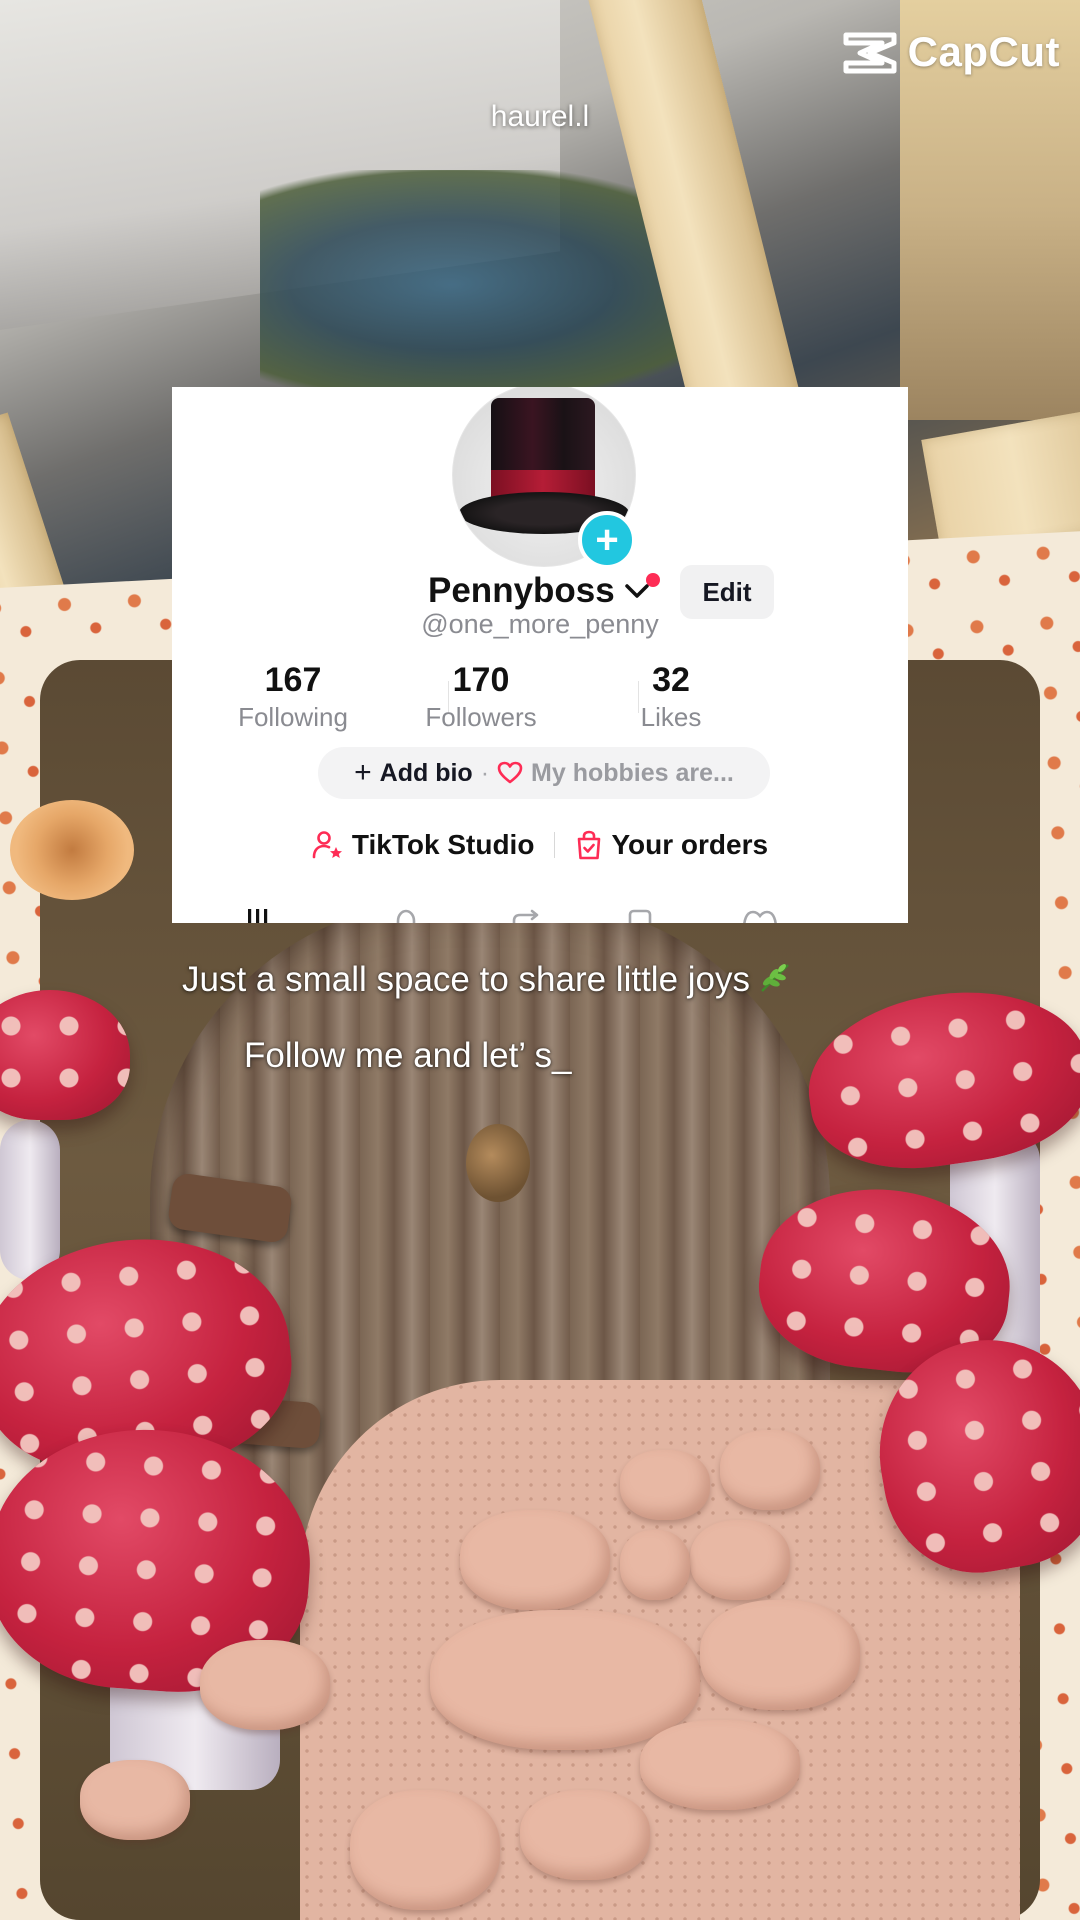  I want to click on mushroom-stem, so click(30, 1200).